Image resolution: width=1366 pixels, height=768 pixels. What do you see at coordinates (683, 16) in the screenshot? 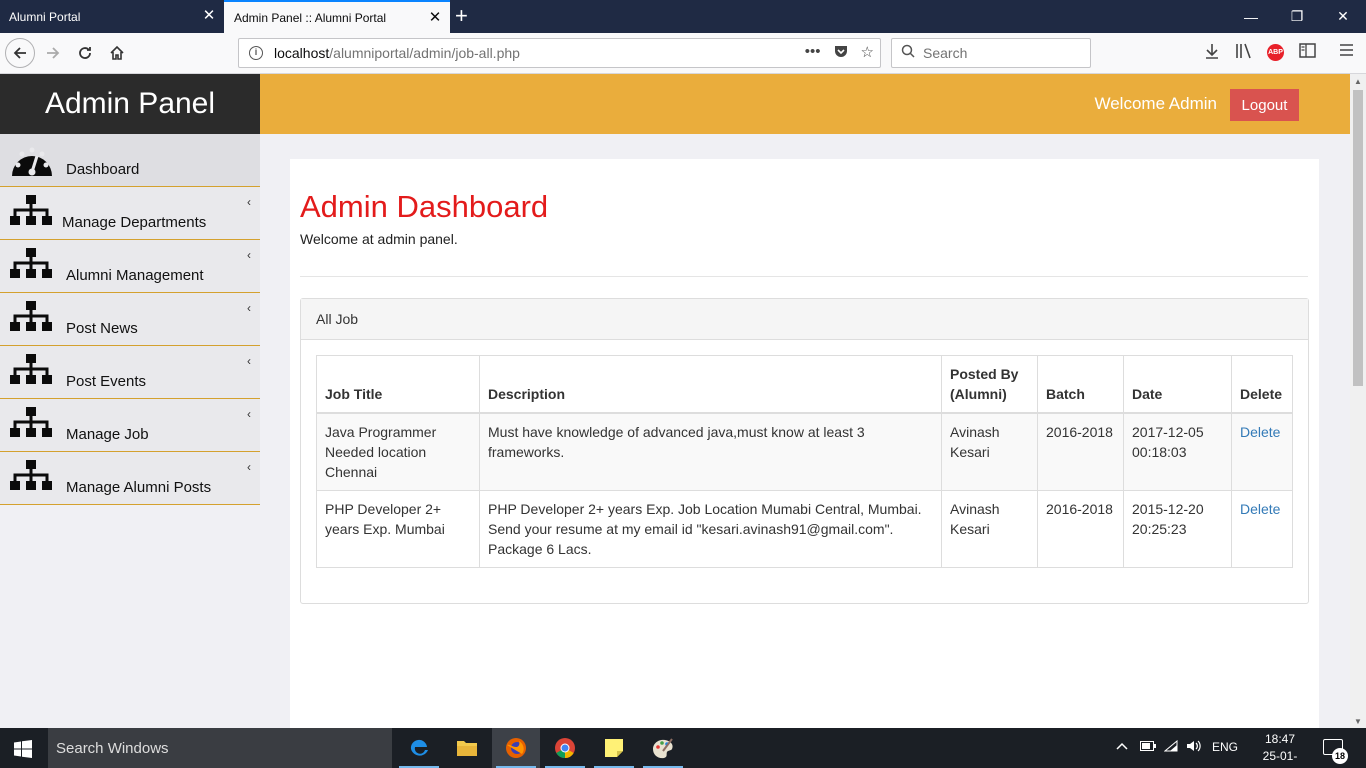
I see `browser-tab-strip: Alumni Portal ✕ Admin Panel :` at bounding box center [683, 16].